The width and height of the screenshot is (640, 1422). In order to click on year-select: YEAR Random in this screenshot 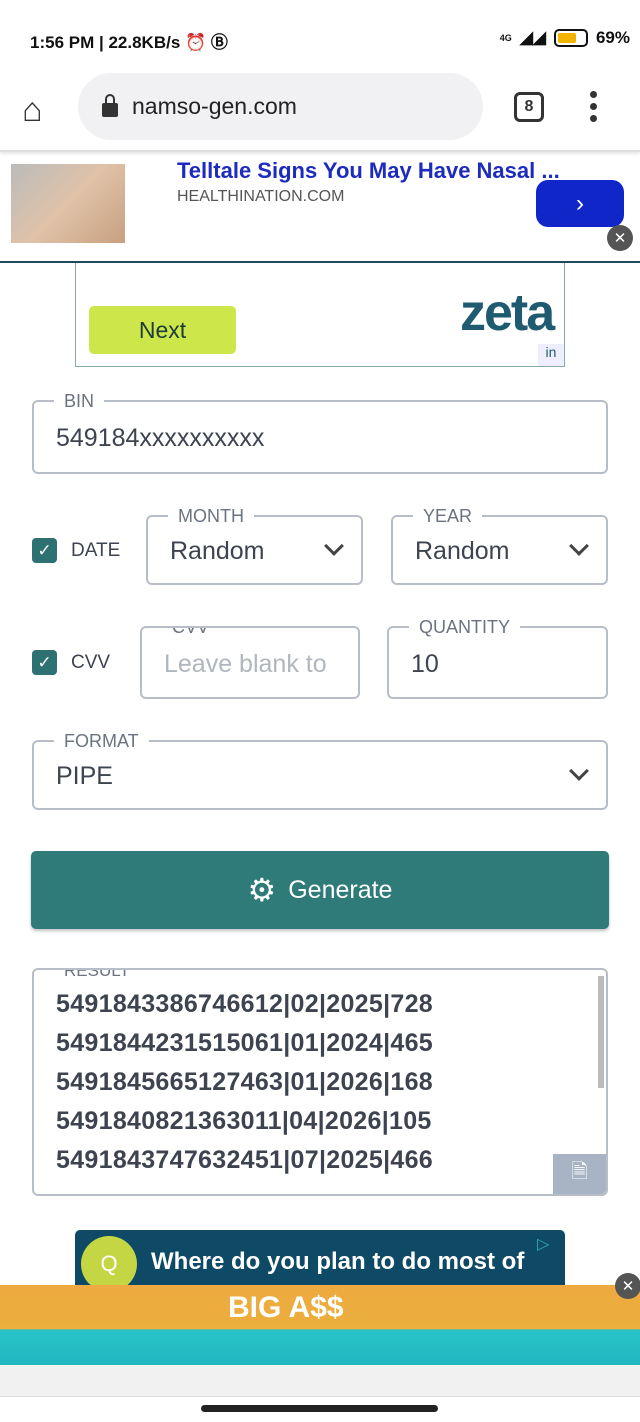, I will do `click(499, 545)`.